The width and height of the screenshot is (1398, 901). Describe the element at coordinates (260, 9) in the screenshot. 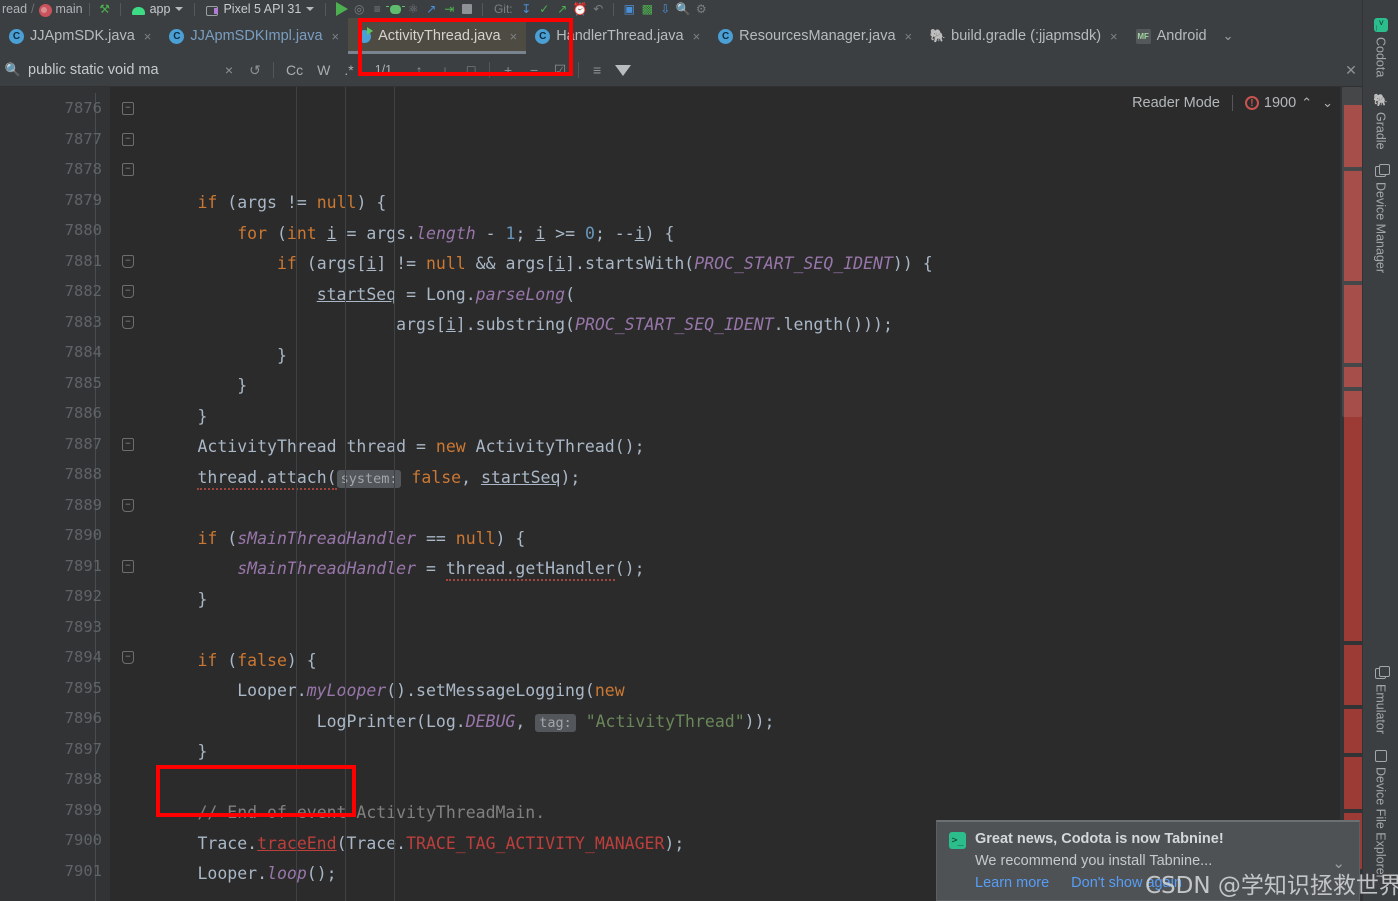

I see `device-selector: Pixel 5 API 31` at that location.